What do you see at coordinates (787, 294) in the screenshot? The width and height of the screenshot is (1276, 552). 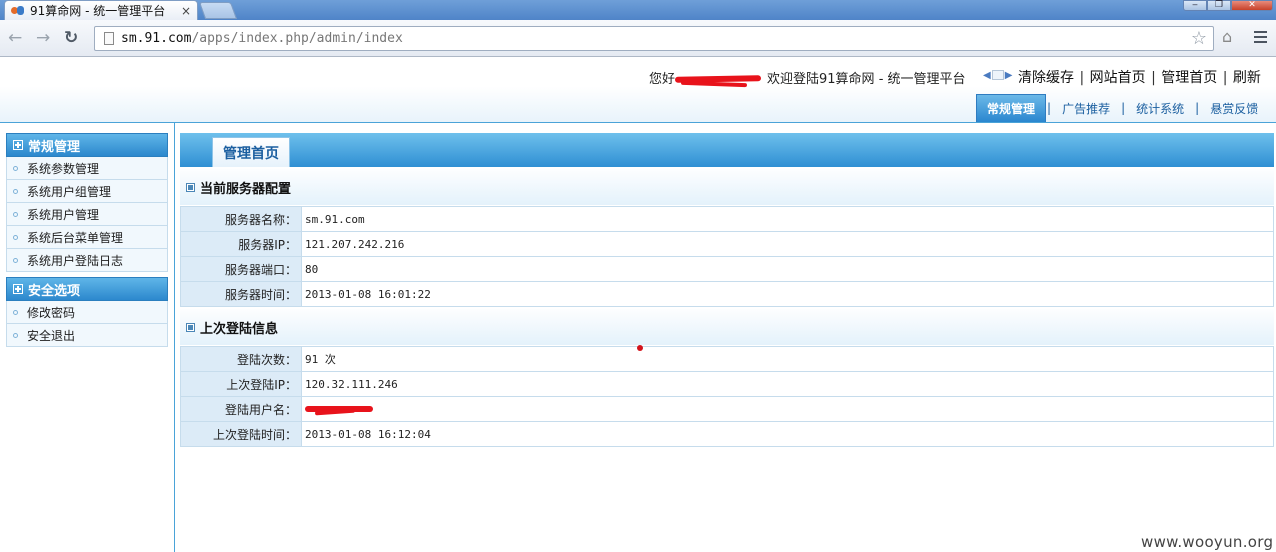 I see `row-value: 2013-01-08 16:01:22` at bounding box center [787, 294].